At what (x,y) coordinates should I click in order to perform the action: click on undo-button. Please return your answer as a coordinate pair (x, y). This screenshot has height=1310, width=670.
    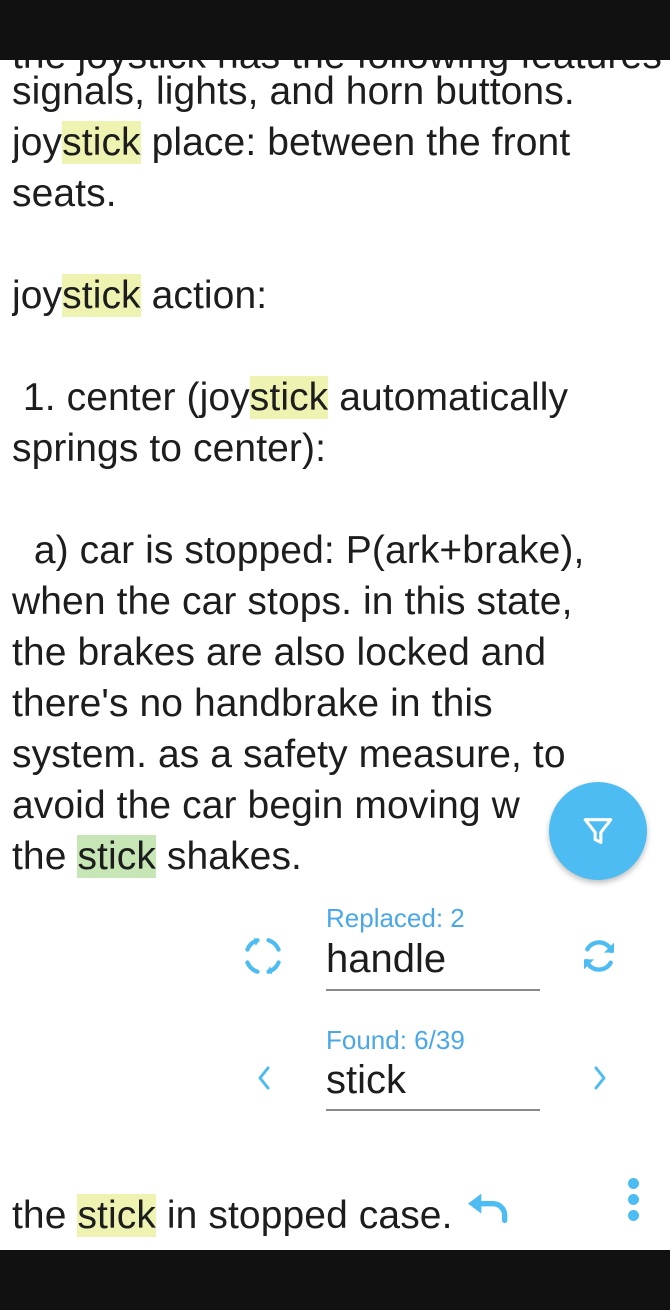
    Looking at the image, I should click on (488, 1212).